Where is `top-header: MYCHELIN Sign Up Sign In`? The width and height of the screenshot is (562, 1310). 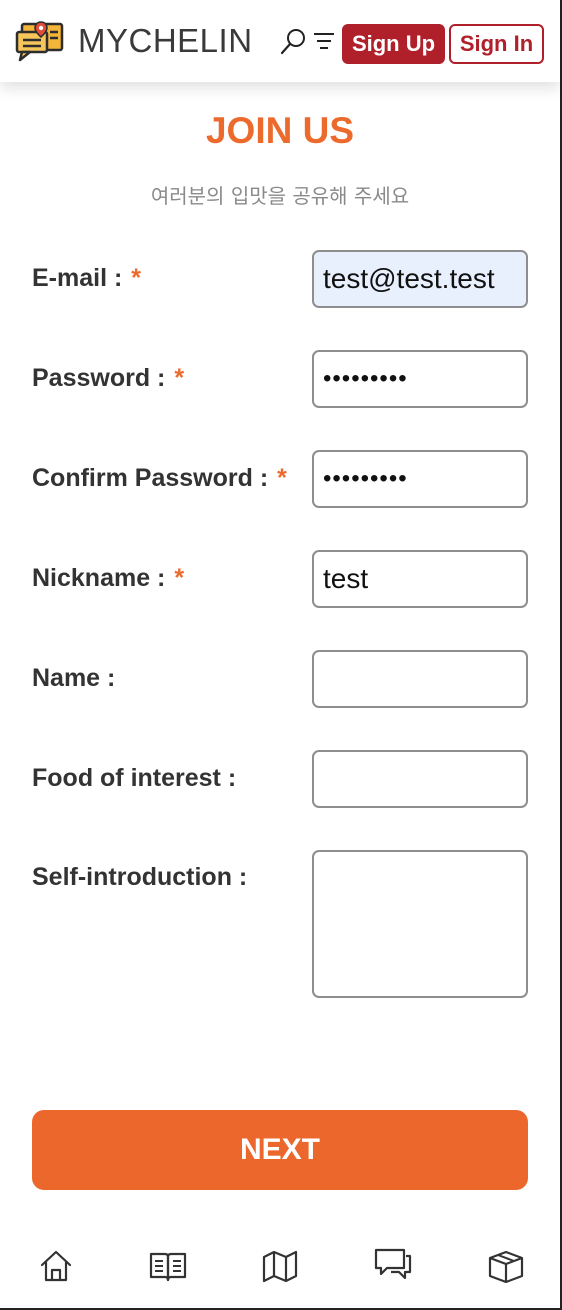
top-header: MYCHELIN Sign Up Sign In is located at coordinates (280, 41).